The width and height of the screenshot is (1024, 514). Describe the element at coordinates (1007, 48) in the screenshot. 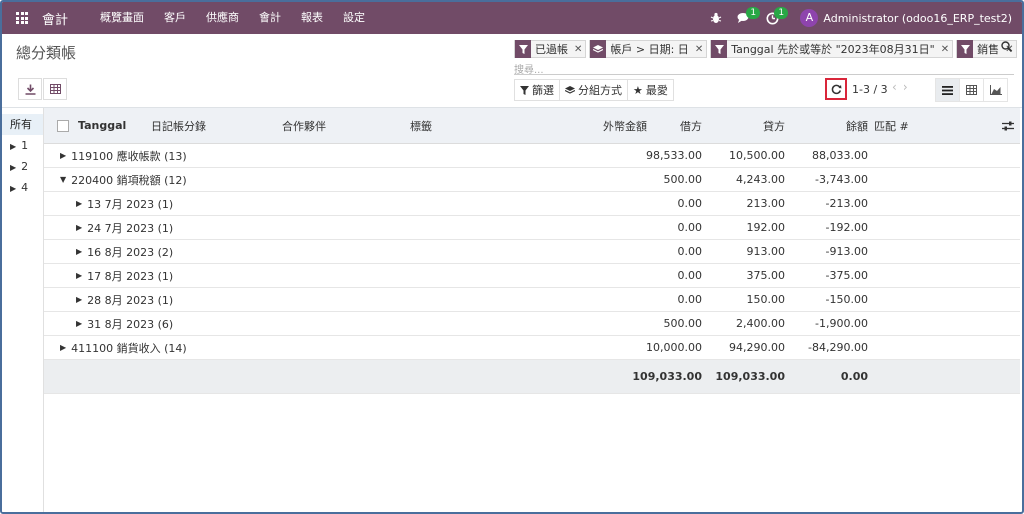

I see `search-icon` at that location.